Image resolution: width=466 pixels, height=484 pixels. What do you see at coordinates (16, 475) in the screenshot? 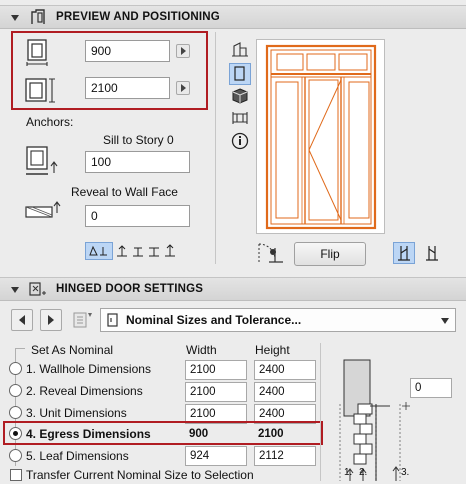
I see `transfer-checkbox` at bounding box center [16, 475].